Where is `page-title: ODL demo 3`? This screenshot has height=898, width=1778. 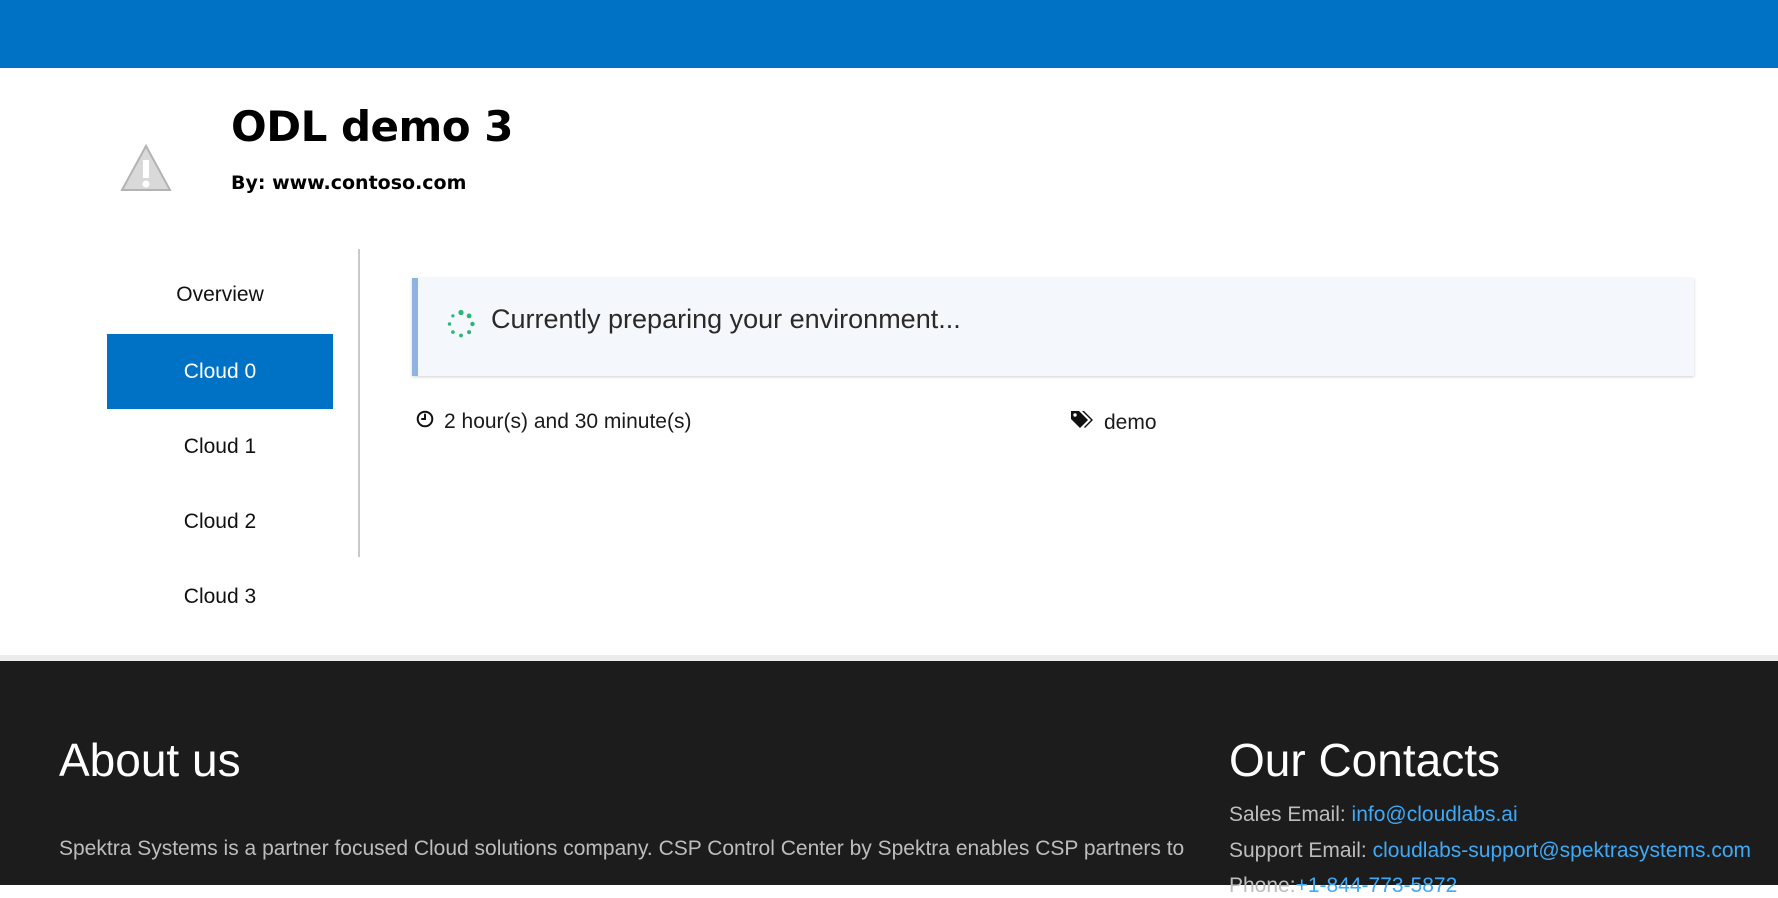 page-title: ODL demo 3 is located at coordinates (372, 126).